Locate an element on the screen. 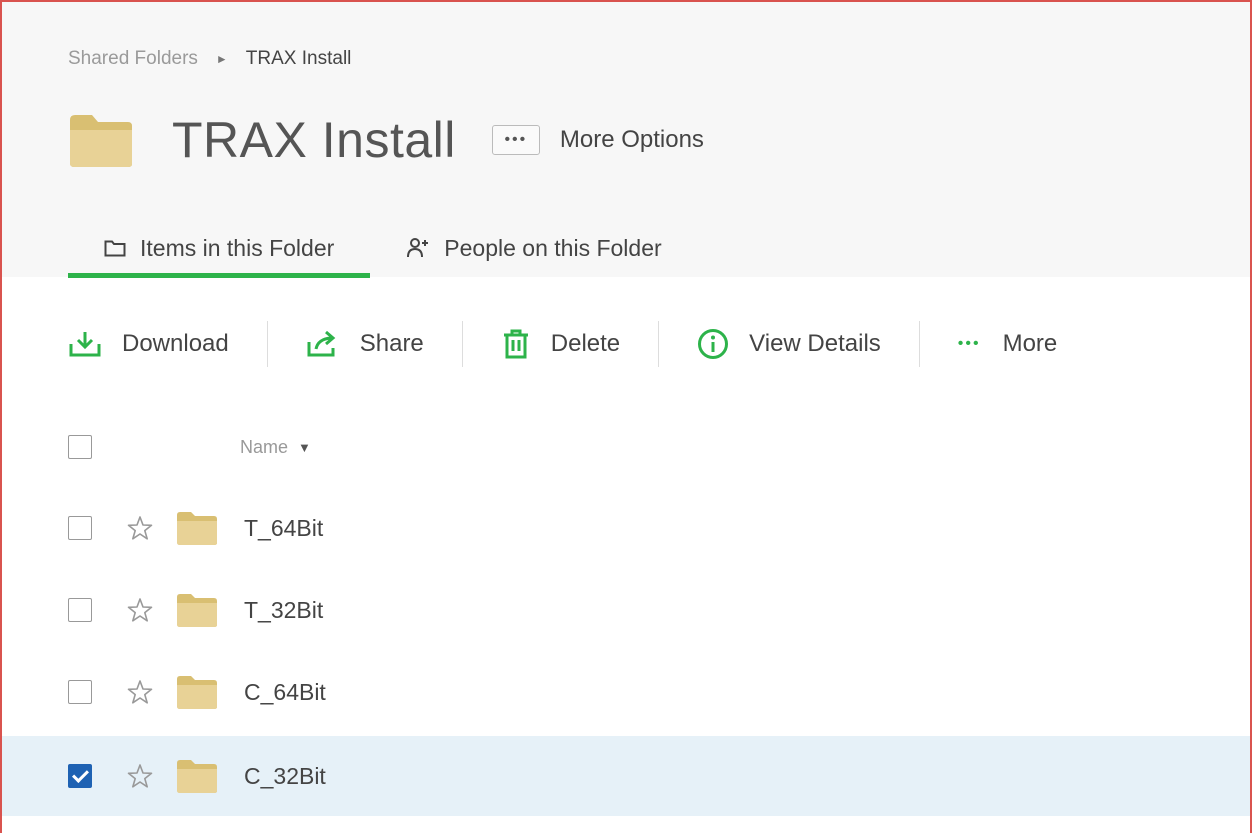 This screenshot has width=1252, height=833. more-options-button: ••• More Options is located at coordinates (597, 140).